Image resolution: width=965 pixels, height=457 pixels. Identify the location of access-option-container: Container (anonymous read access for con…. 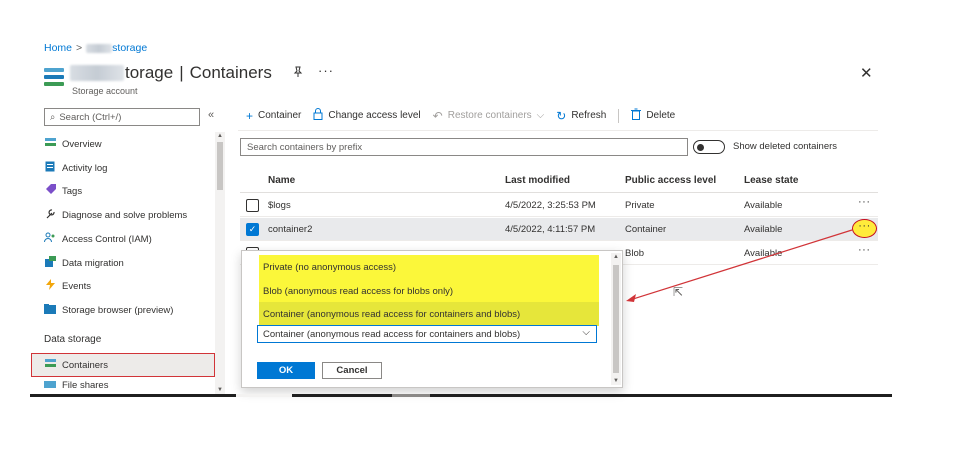
(429, 314).